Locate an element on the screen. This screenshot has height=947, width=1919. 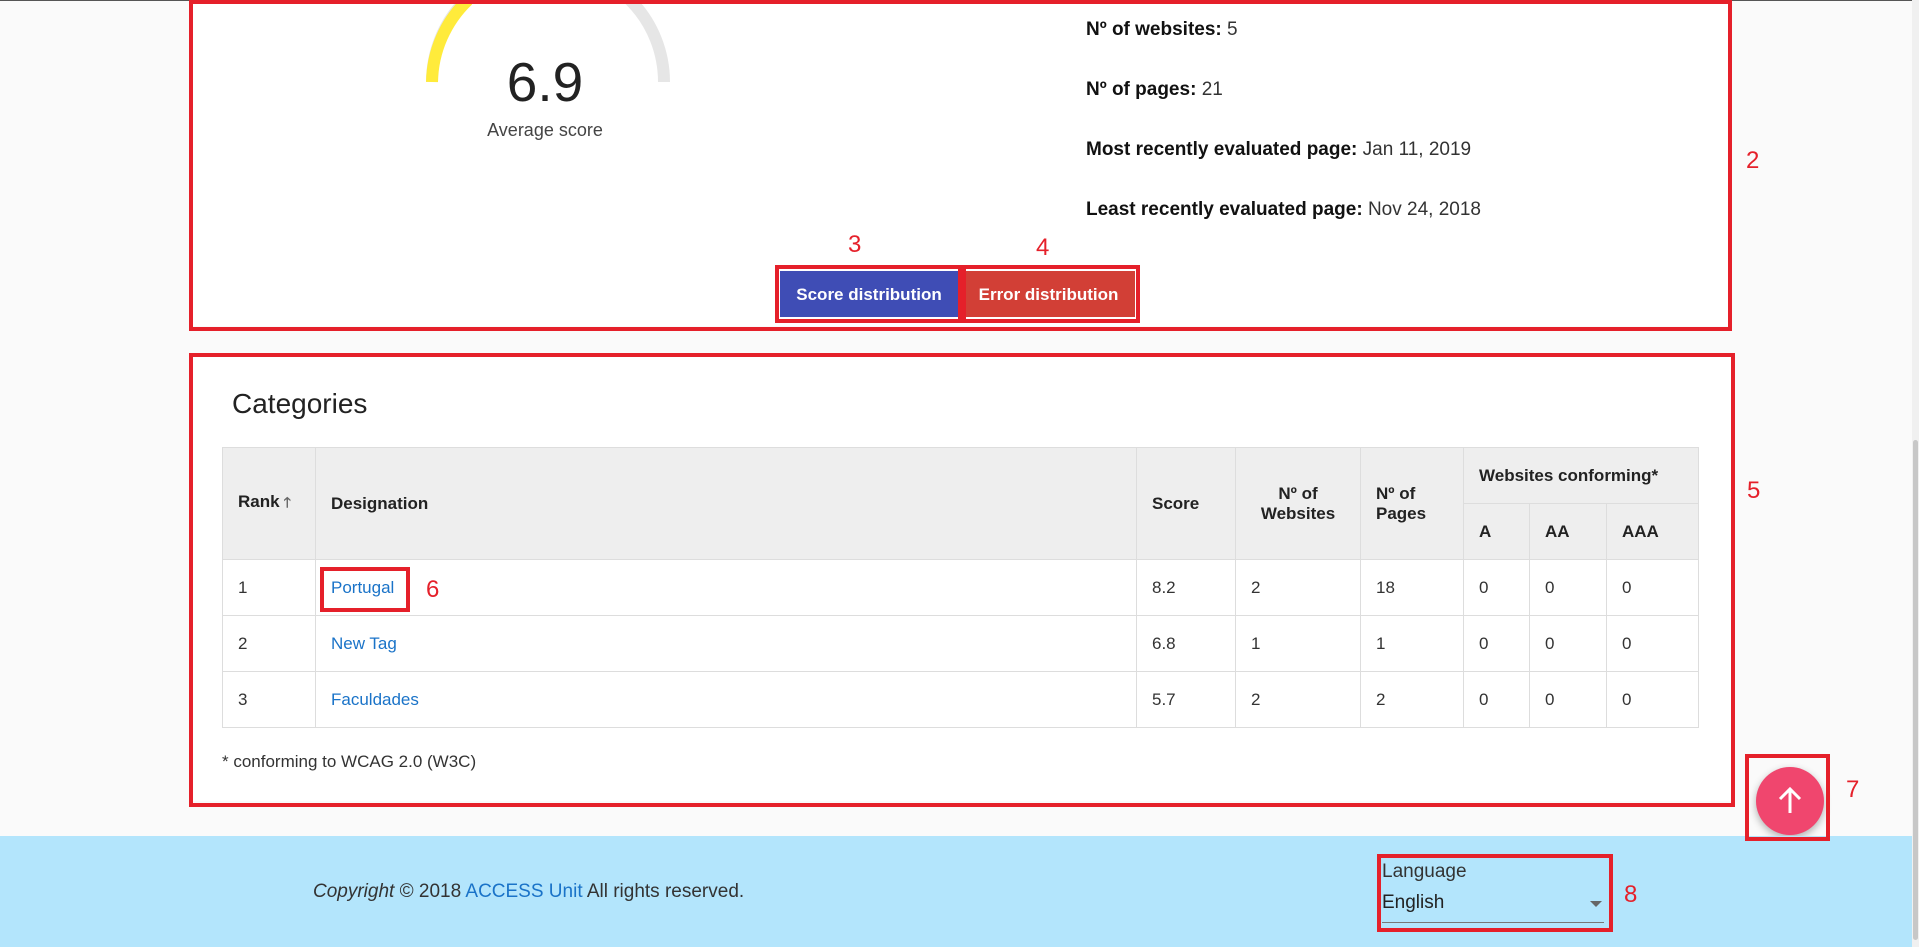
access-unit-link: ACCESS Unit is located at coordinates (523, 891).